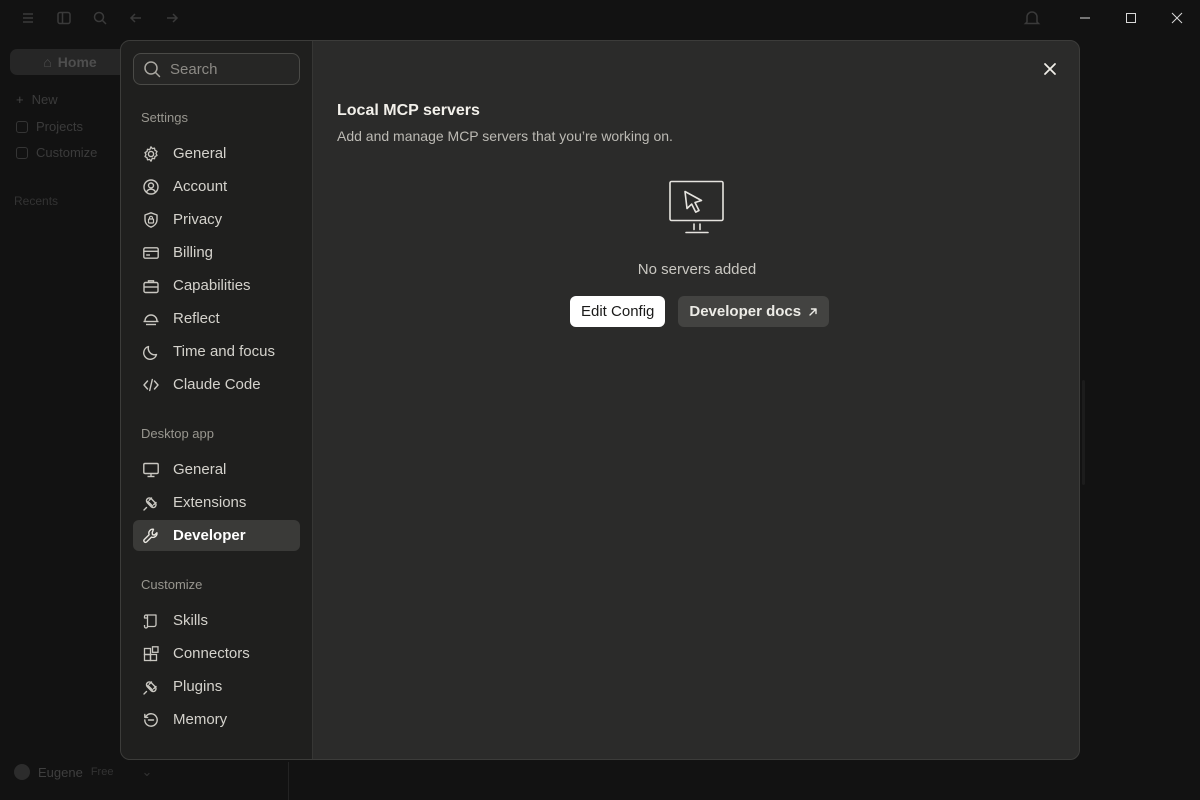  I want to click on developer-docs-label: Developer docs, so click(745, 311).